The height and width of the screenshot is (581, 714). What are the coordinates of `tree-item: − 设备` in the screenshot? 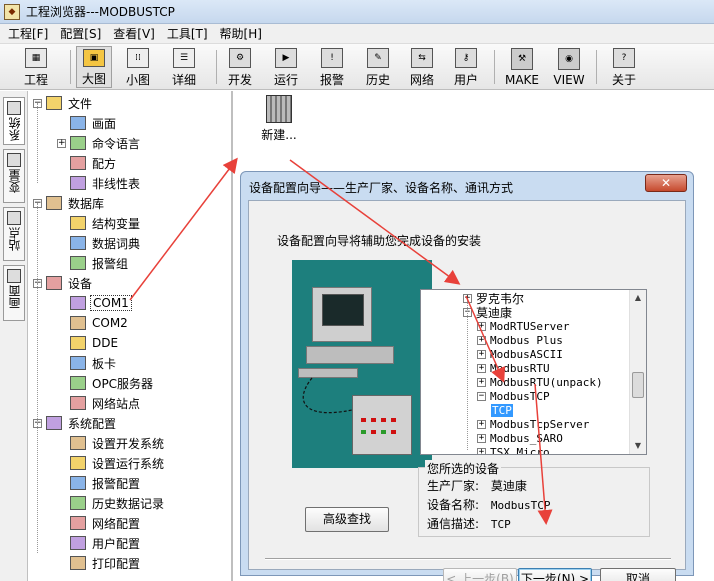 It's located at (63, 283).